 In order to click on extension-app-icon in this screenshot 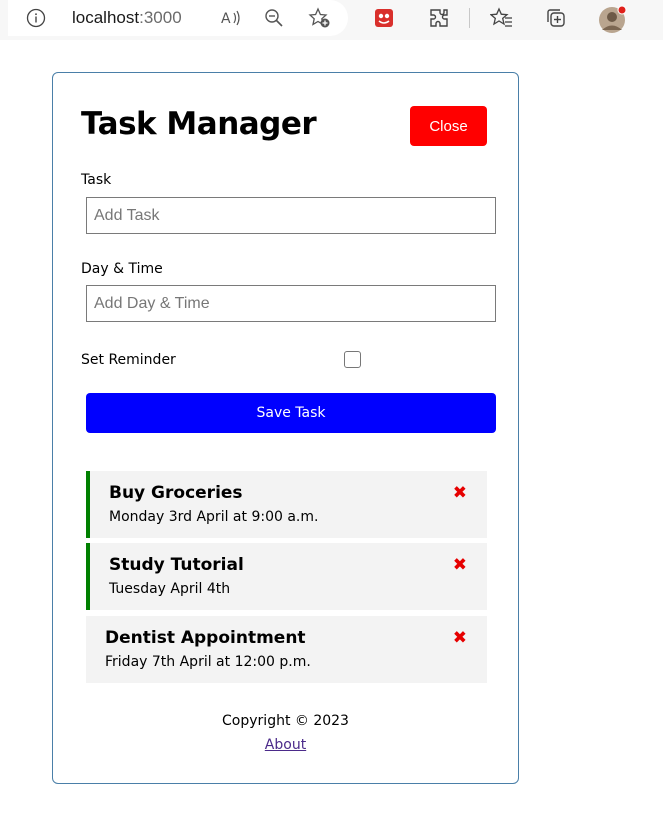, I will do `click(384, 18)`.